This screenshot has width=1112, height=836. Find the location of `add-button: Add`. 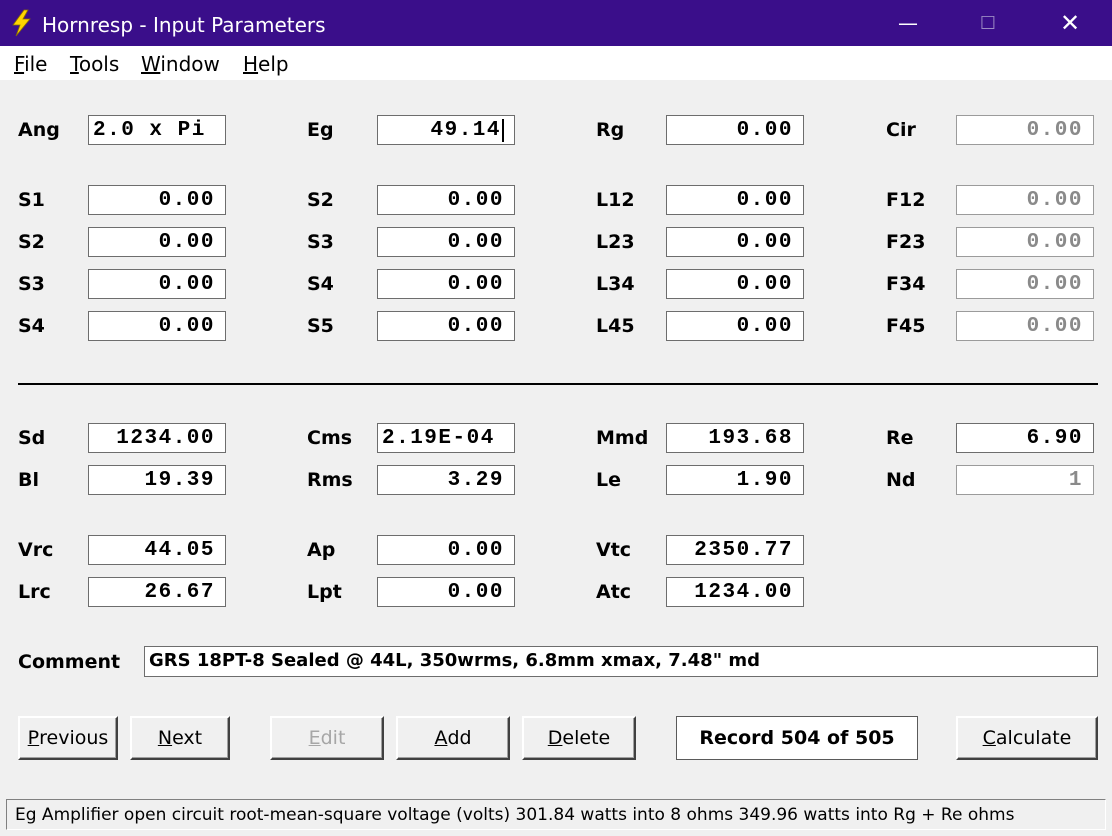

add-button: Add is located at coordinates (453, 738).